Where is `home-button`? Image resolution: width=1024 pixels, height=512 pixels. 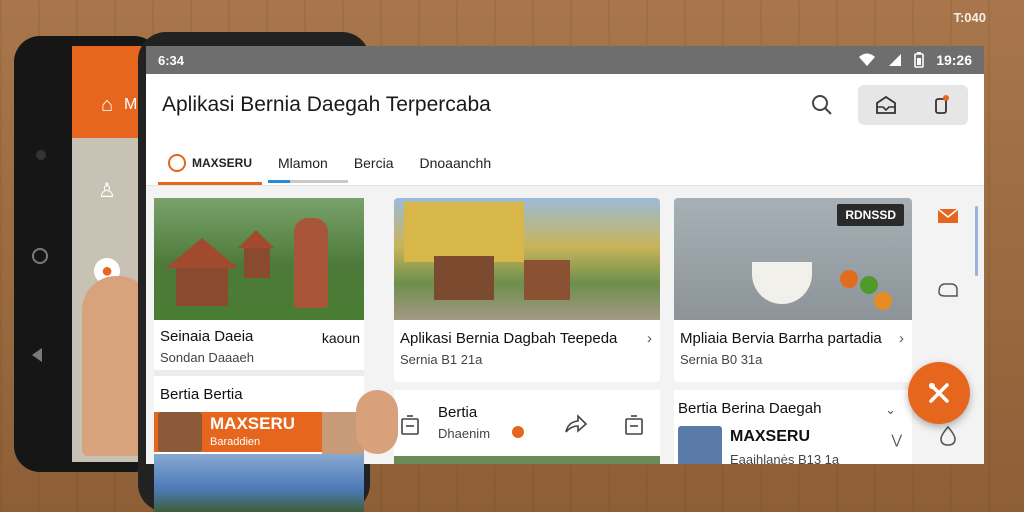 home-button is located at coordinates (40, 256).